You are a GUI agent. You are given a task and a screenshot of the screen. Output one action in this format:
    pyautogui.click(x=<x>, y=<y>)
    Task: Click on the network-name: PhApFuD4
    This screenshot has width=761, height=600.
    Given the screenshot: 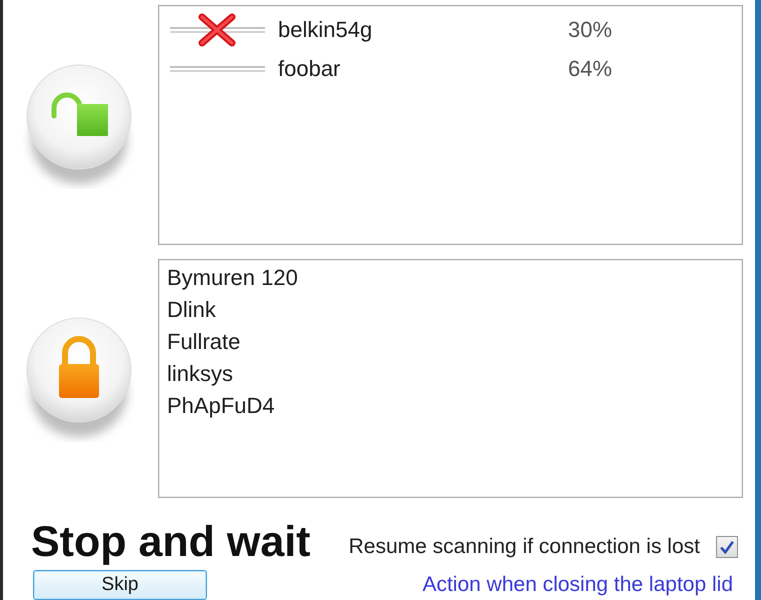 What is the action you would take?
    pyautogui.click(x=221, y=406)
    